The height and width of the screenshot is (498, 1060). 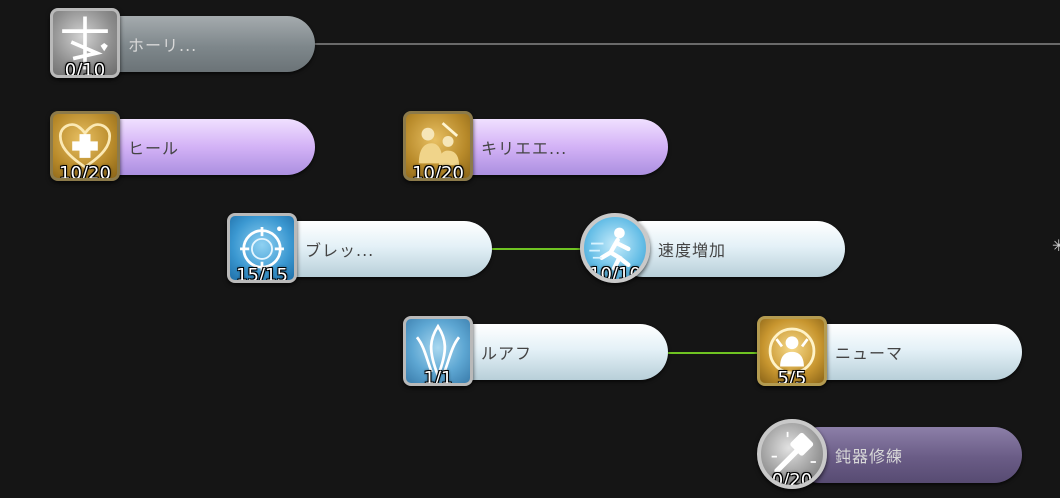 What do you see at coordinates (869, 353) in the screenshot?
I see `skill-name: ニューマ` at bounding box center [869, 353].